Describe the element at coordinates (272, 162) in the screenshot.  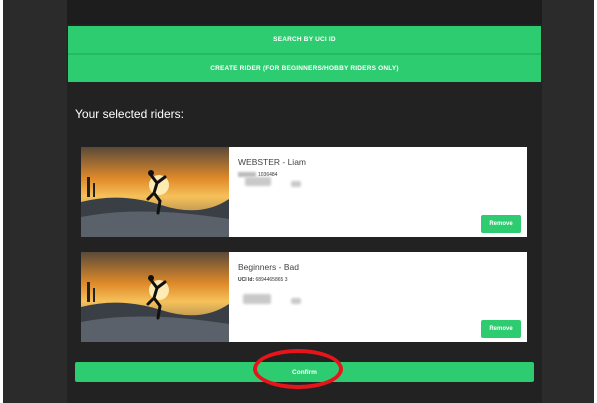
I see `rider-name: WEBSTER - Liam` at that location.